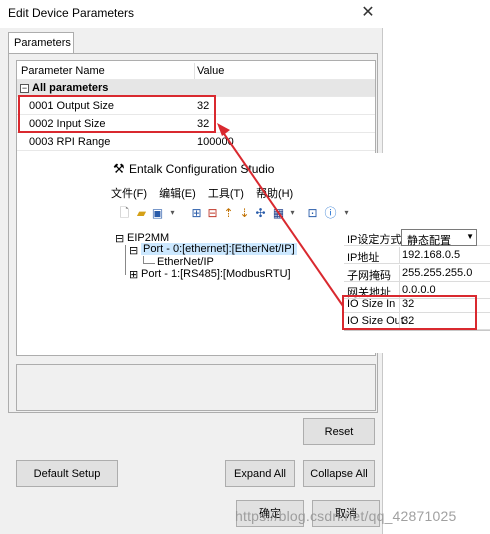  Describe the element at coordinates (223, 129) in the screenshot. I see `arrow-head` at that location.